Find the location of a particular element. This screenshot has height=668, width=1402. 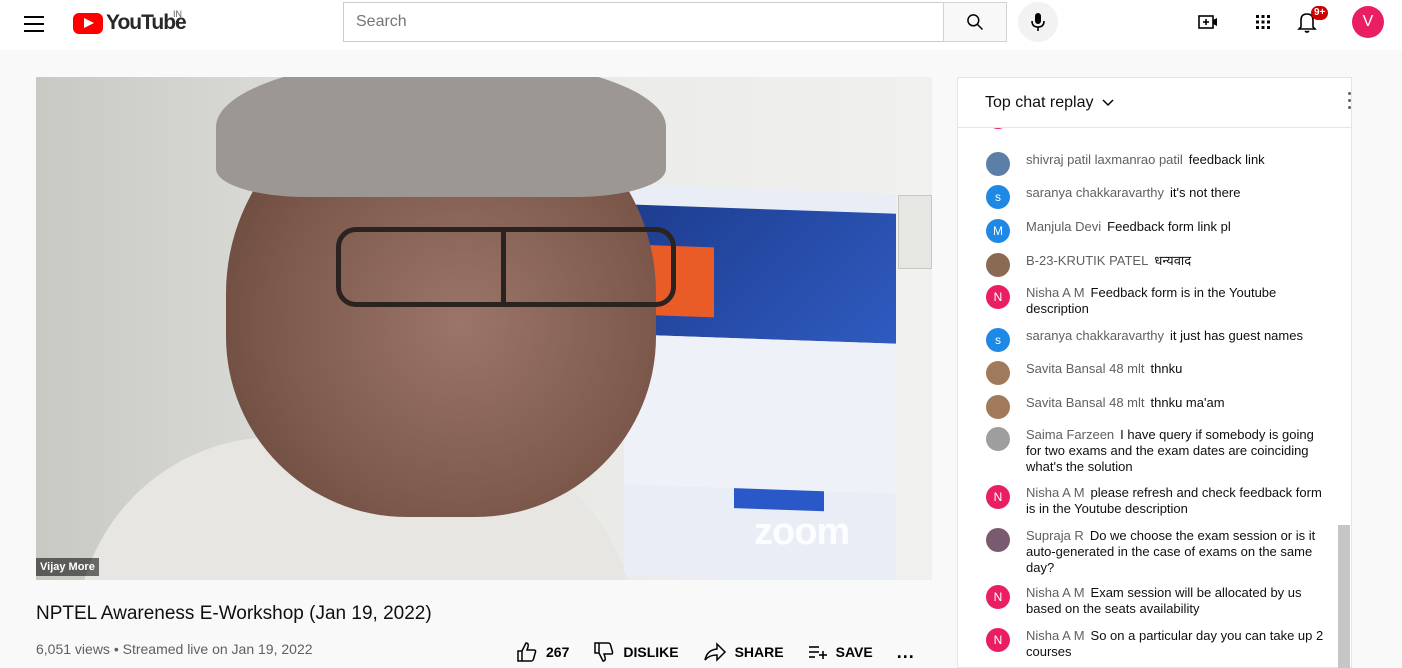

search-input is located at coordinates (649, 22).